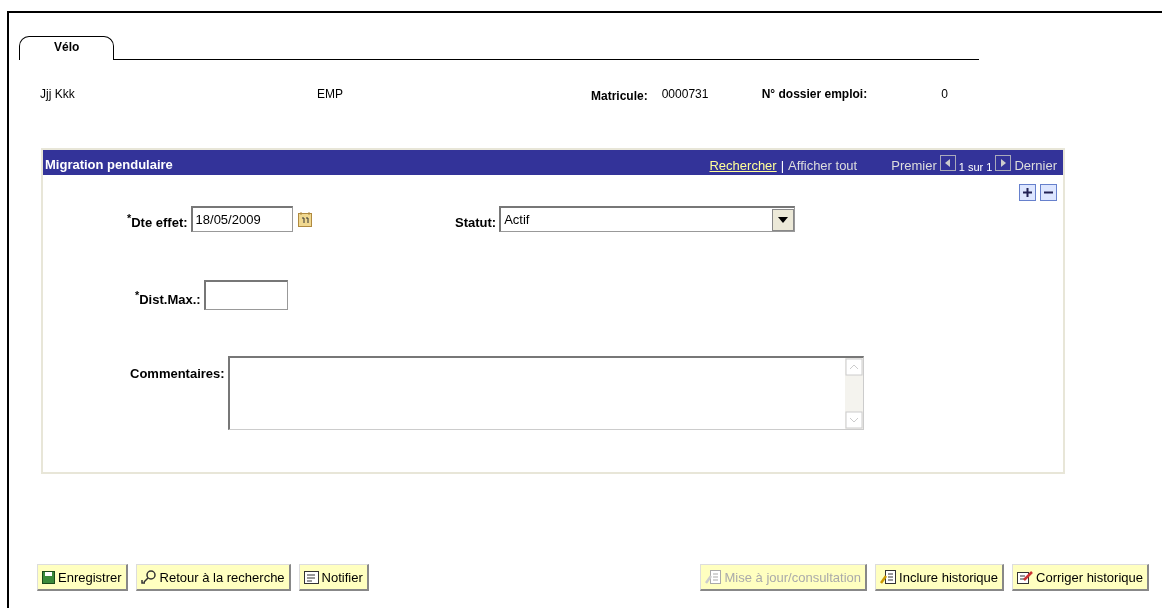 The width and height of the screenshot is (1162, 610). Describe the element at coordinates (545, 393) in the screenshot. I see `comments-field` at that location.